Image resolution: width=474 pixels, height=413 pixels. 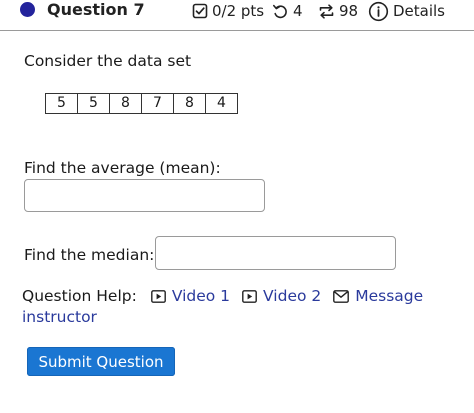 What do you see at coordinates (232, 317) in the screenshot?
I see `message-label-continuation: instructor` at bounding box center [232, 317].